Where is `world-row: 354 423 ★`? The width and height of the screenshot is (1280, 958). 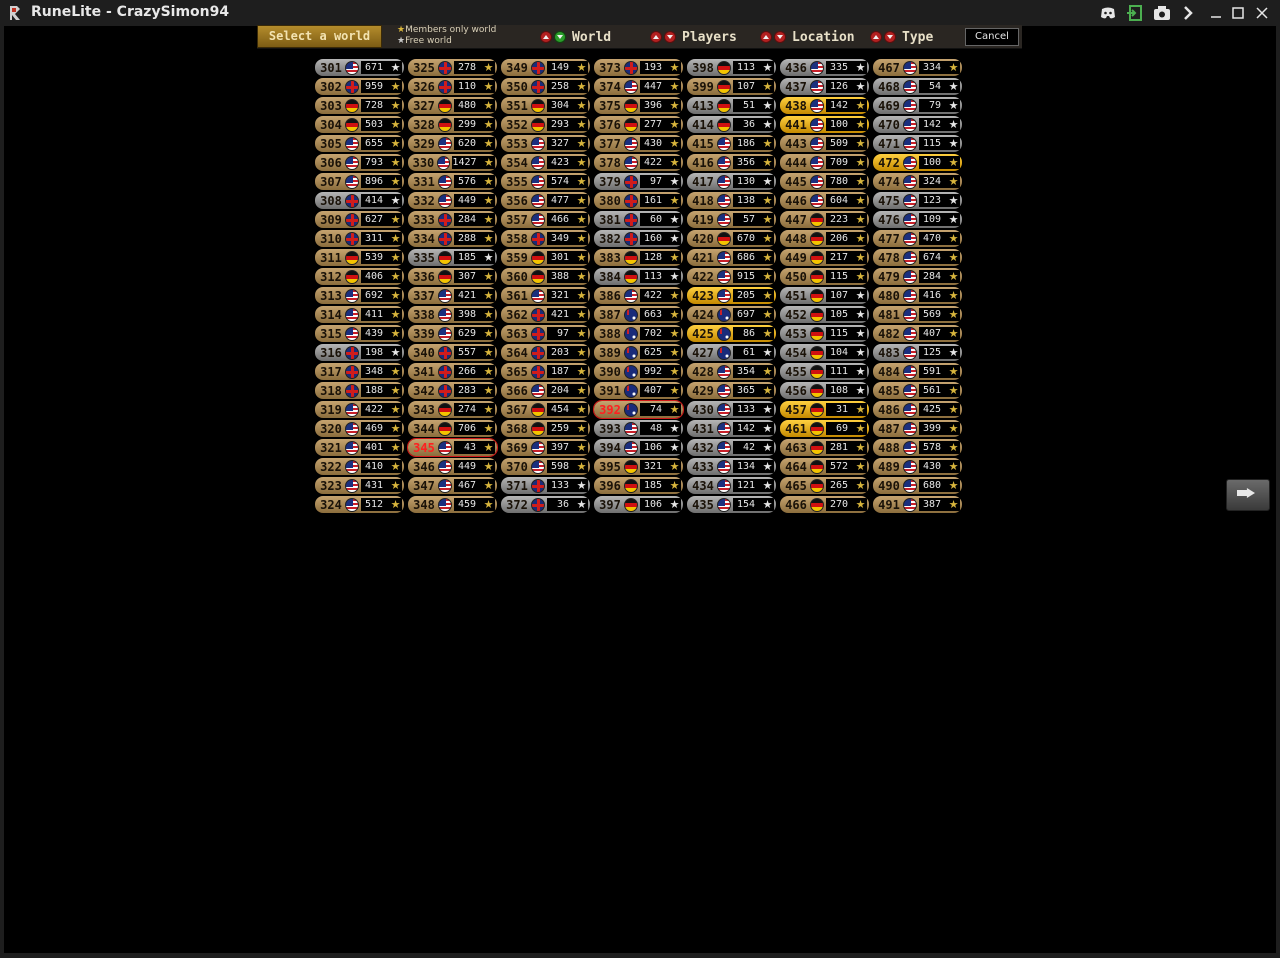
world-row: 354 423 ★ is located at coordinates (545, 162).